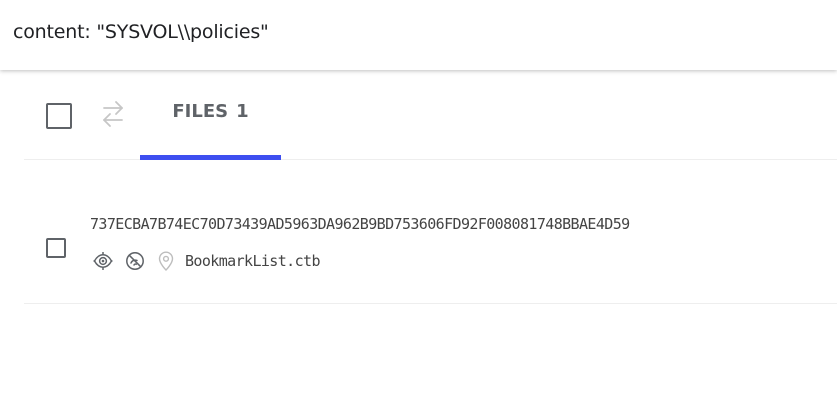 The image size is (837, 417). I want to click on swap-arrows-icon, so click(113, 114).